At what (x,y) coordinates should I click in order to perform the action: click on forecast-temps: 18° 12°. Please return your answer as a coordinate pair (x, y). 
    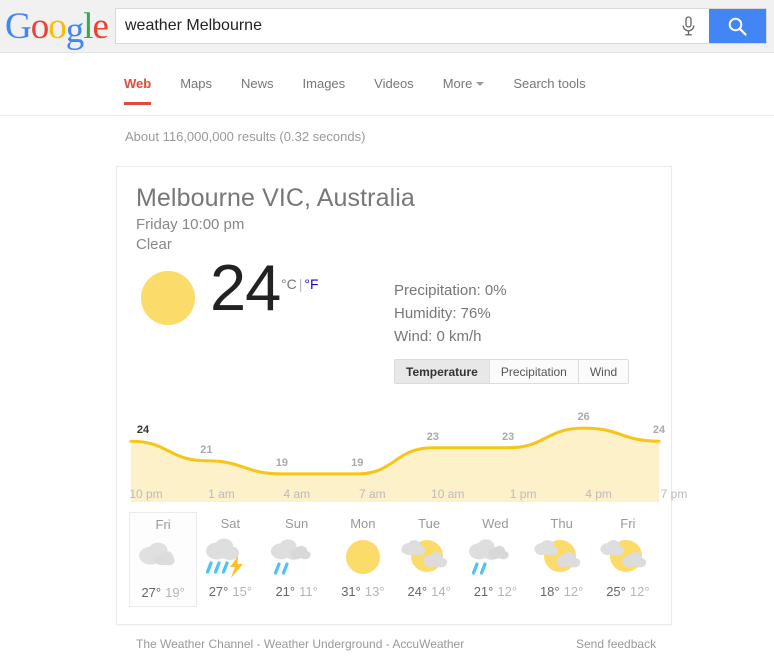
    Looking at the image, I should click on (561, 591).